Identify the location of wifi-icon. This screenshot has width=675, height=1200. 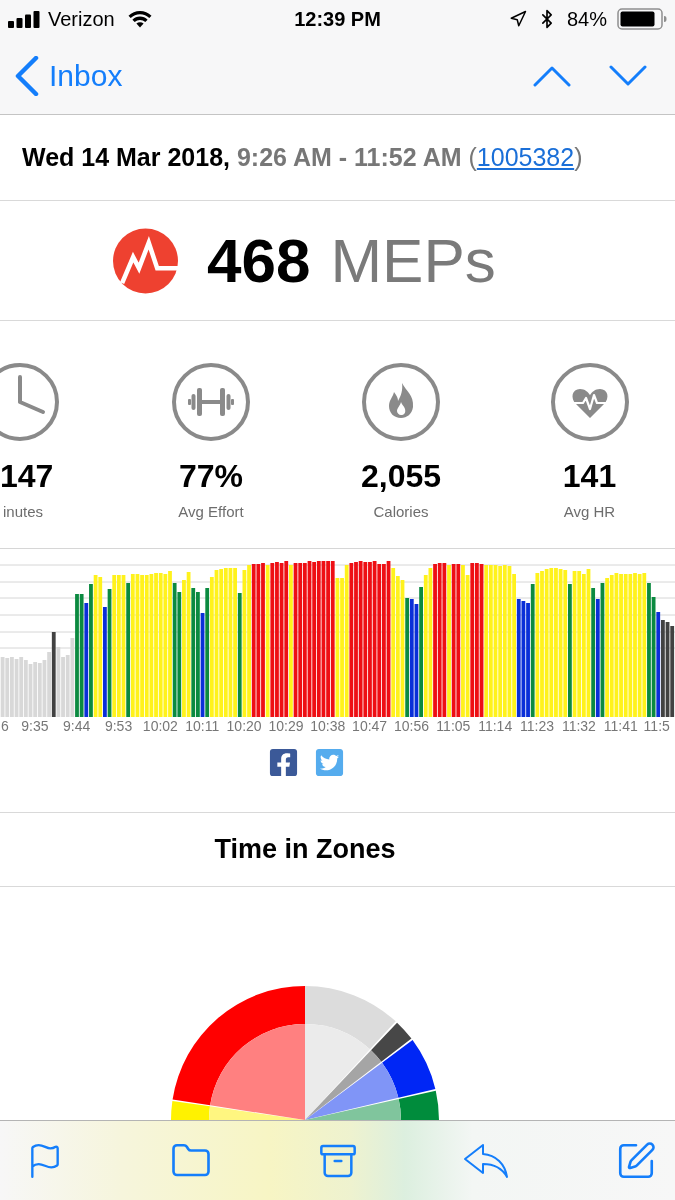
(139, 19).